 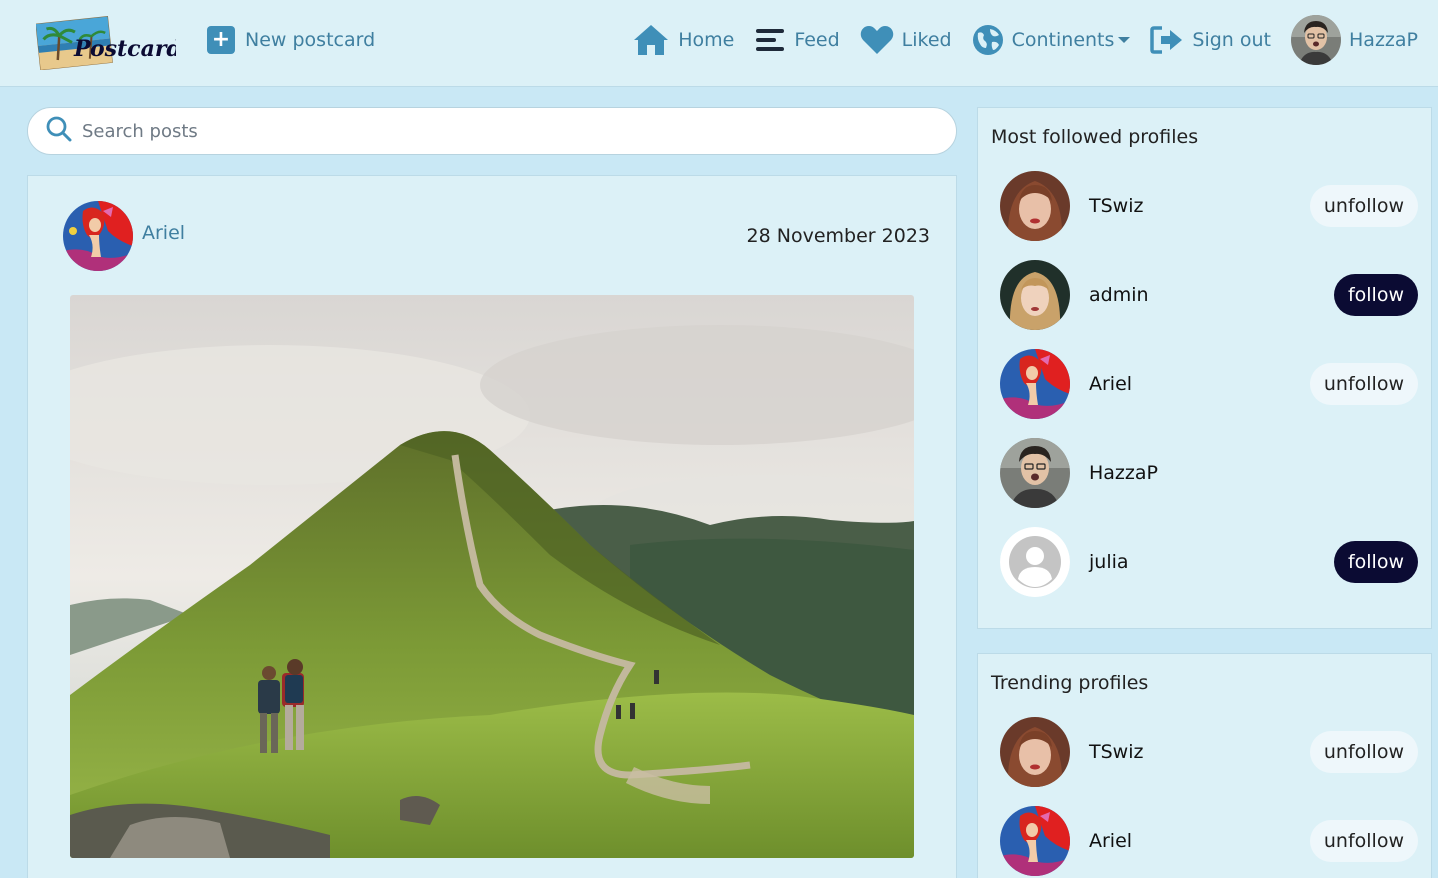 I want to click on nav-liked: Liked, so click(x=906, y=40).